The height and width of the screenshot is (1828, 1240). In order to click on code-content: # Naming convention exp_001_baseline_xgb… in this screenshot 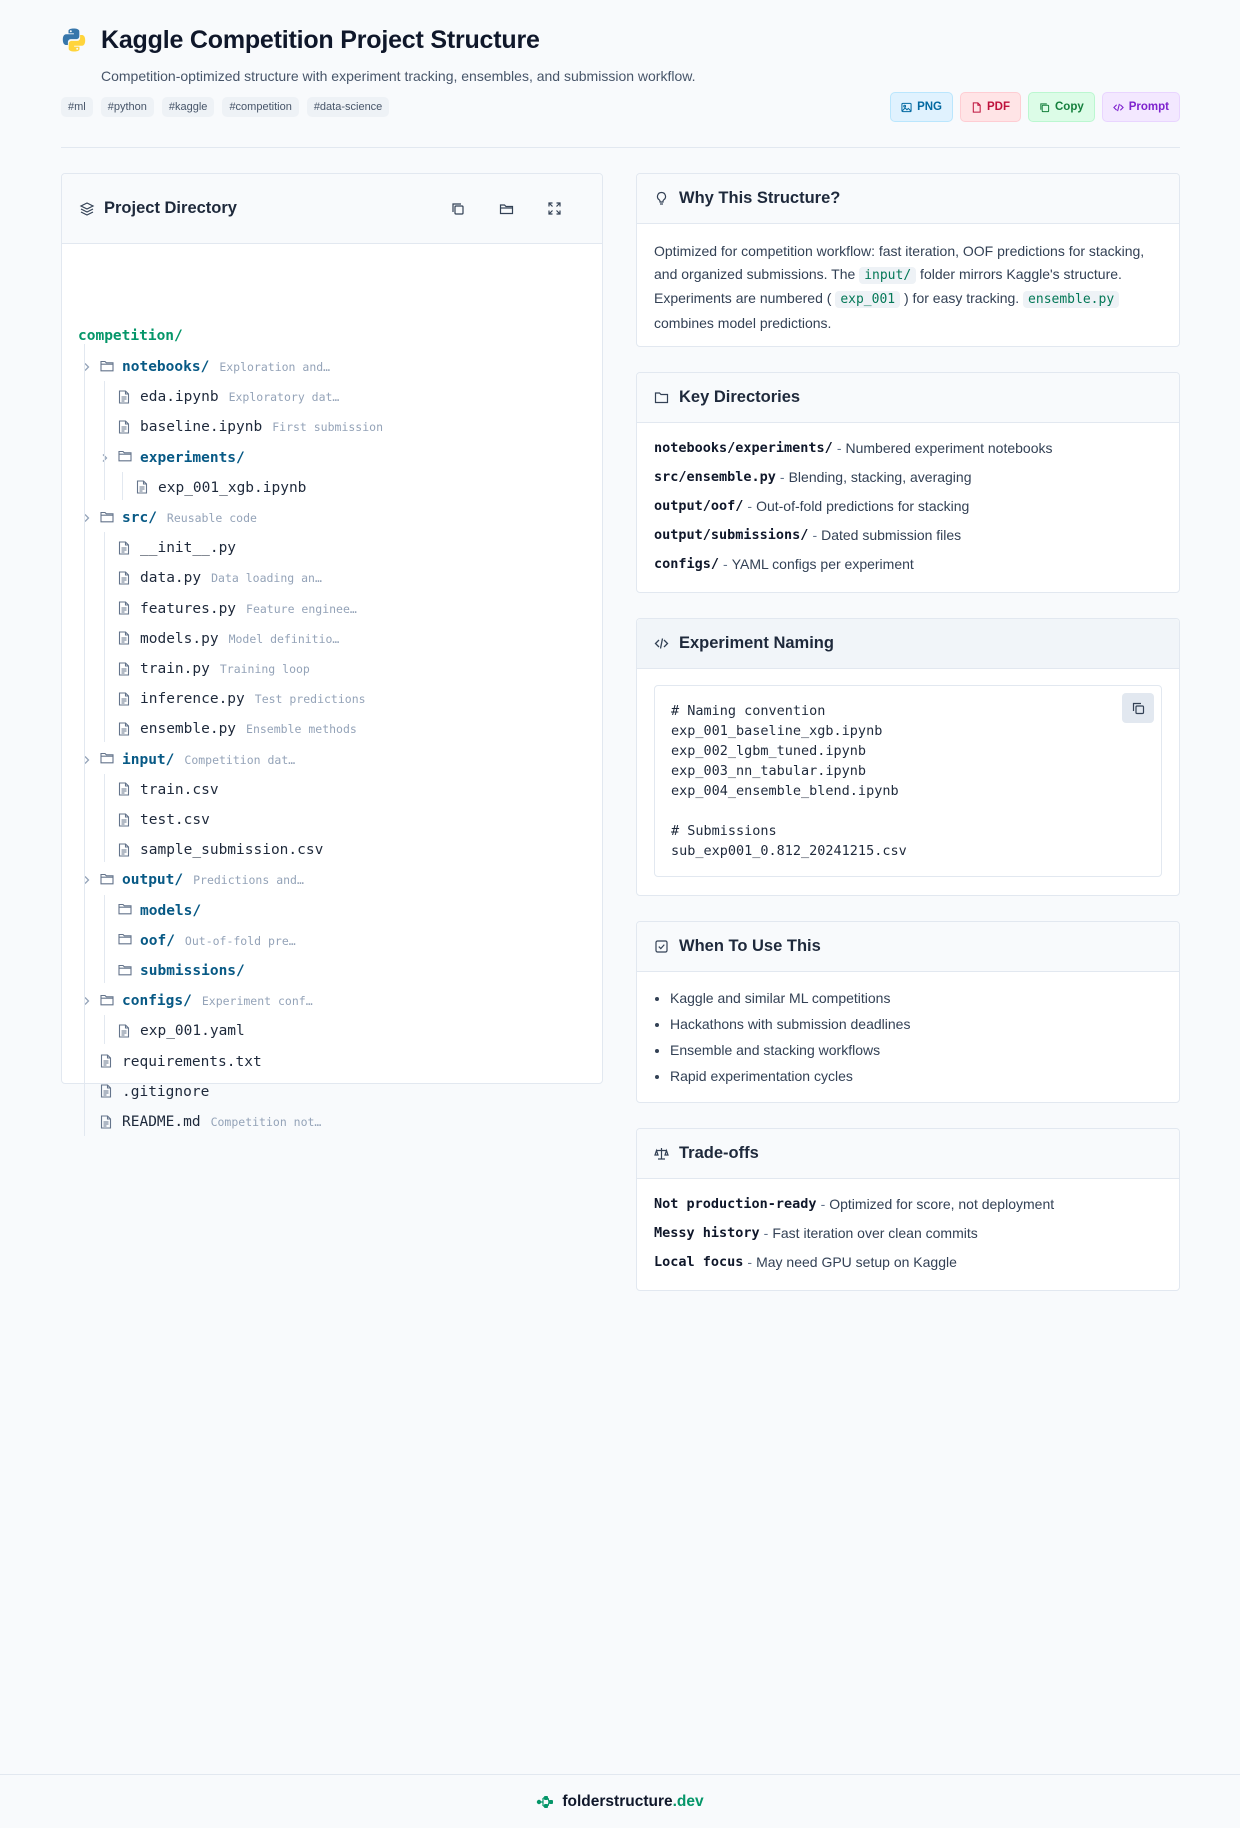, I will do `click(908, 781)`.